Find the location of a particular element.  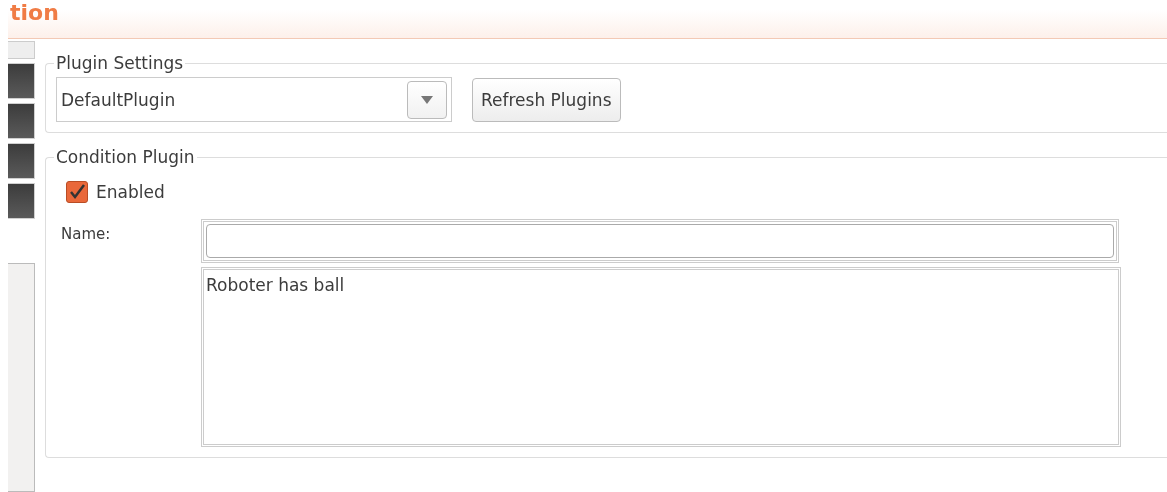

enabled-checkbox is located at coordinates (77, 192).